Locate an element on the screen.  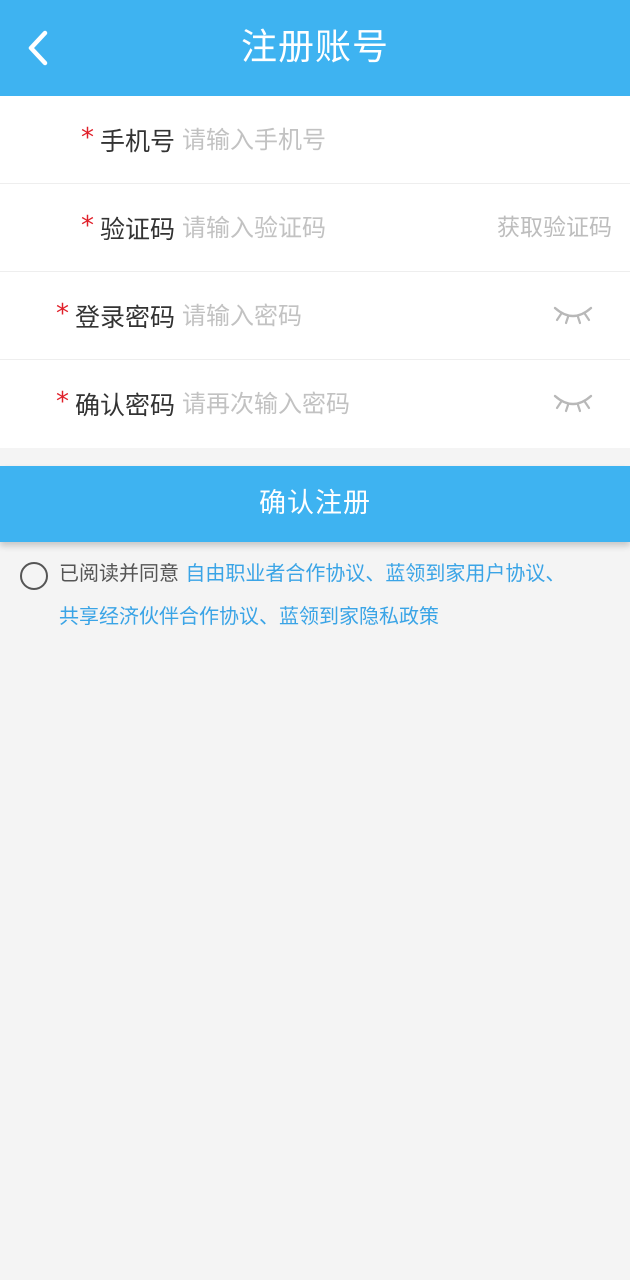
get-code-button: 获取验证码 is located at coordinates (554, 228).